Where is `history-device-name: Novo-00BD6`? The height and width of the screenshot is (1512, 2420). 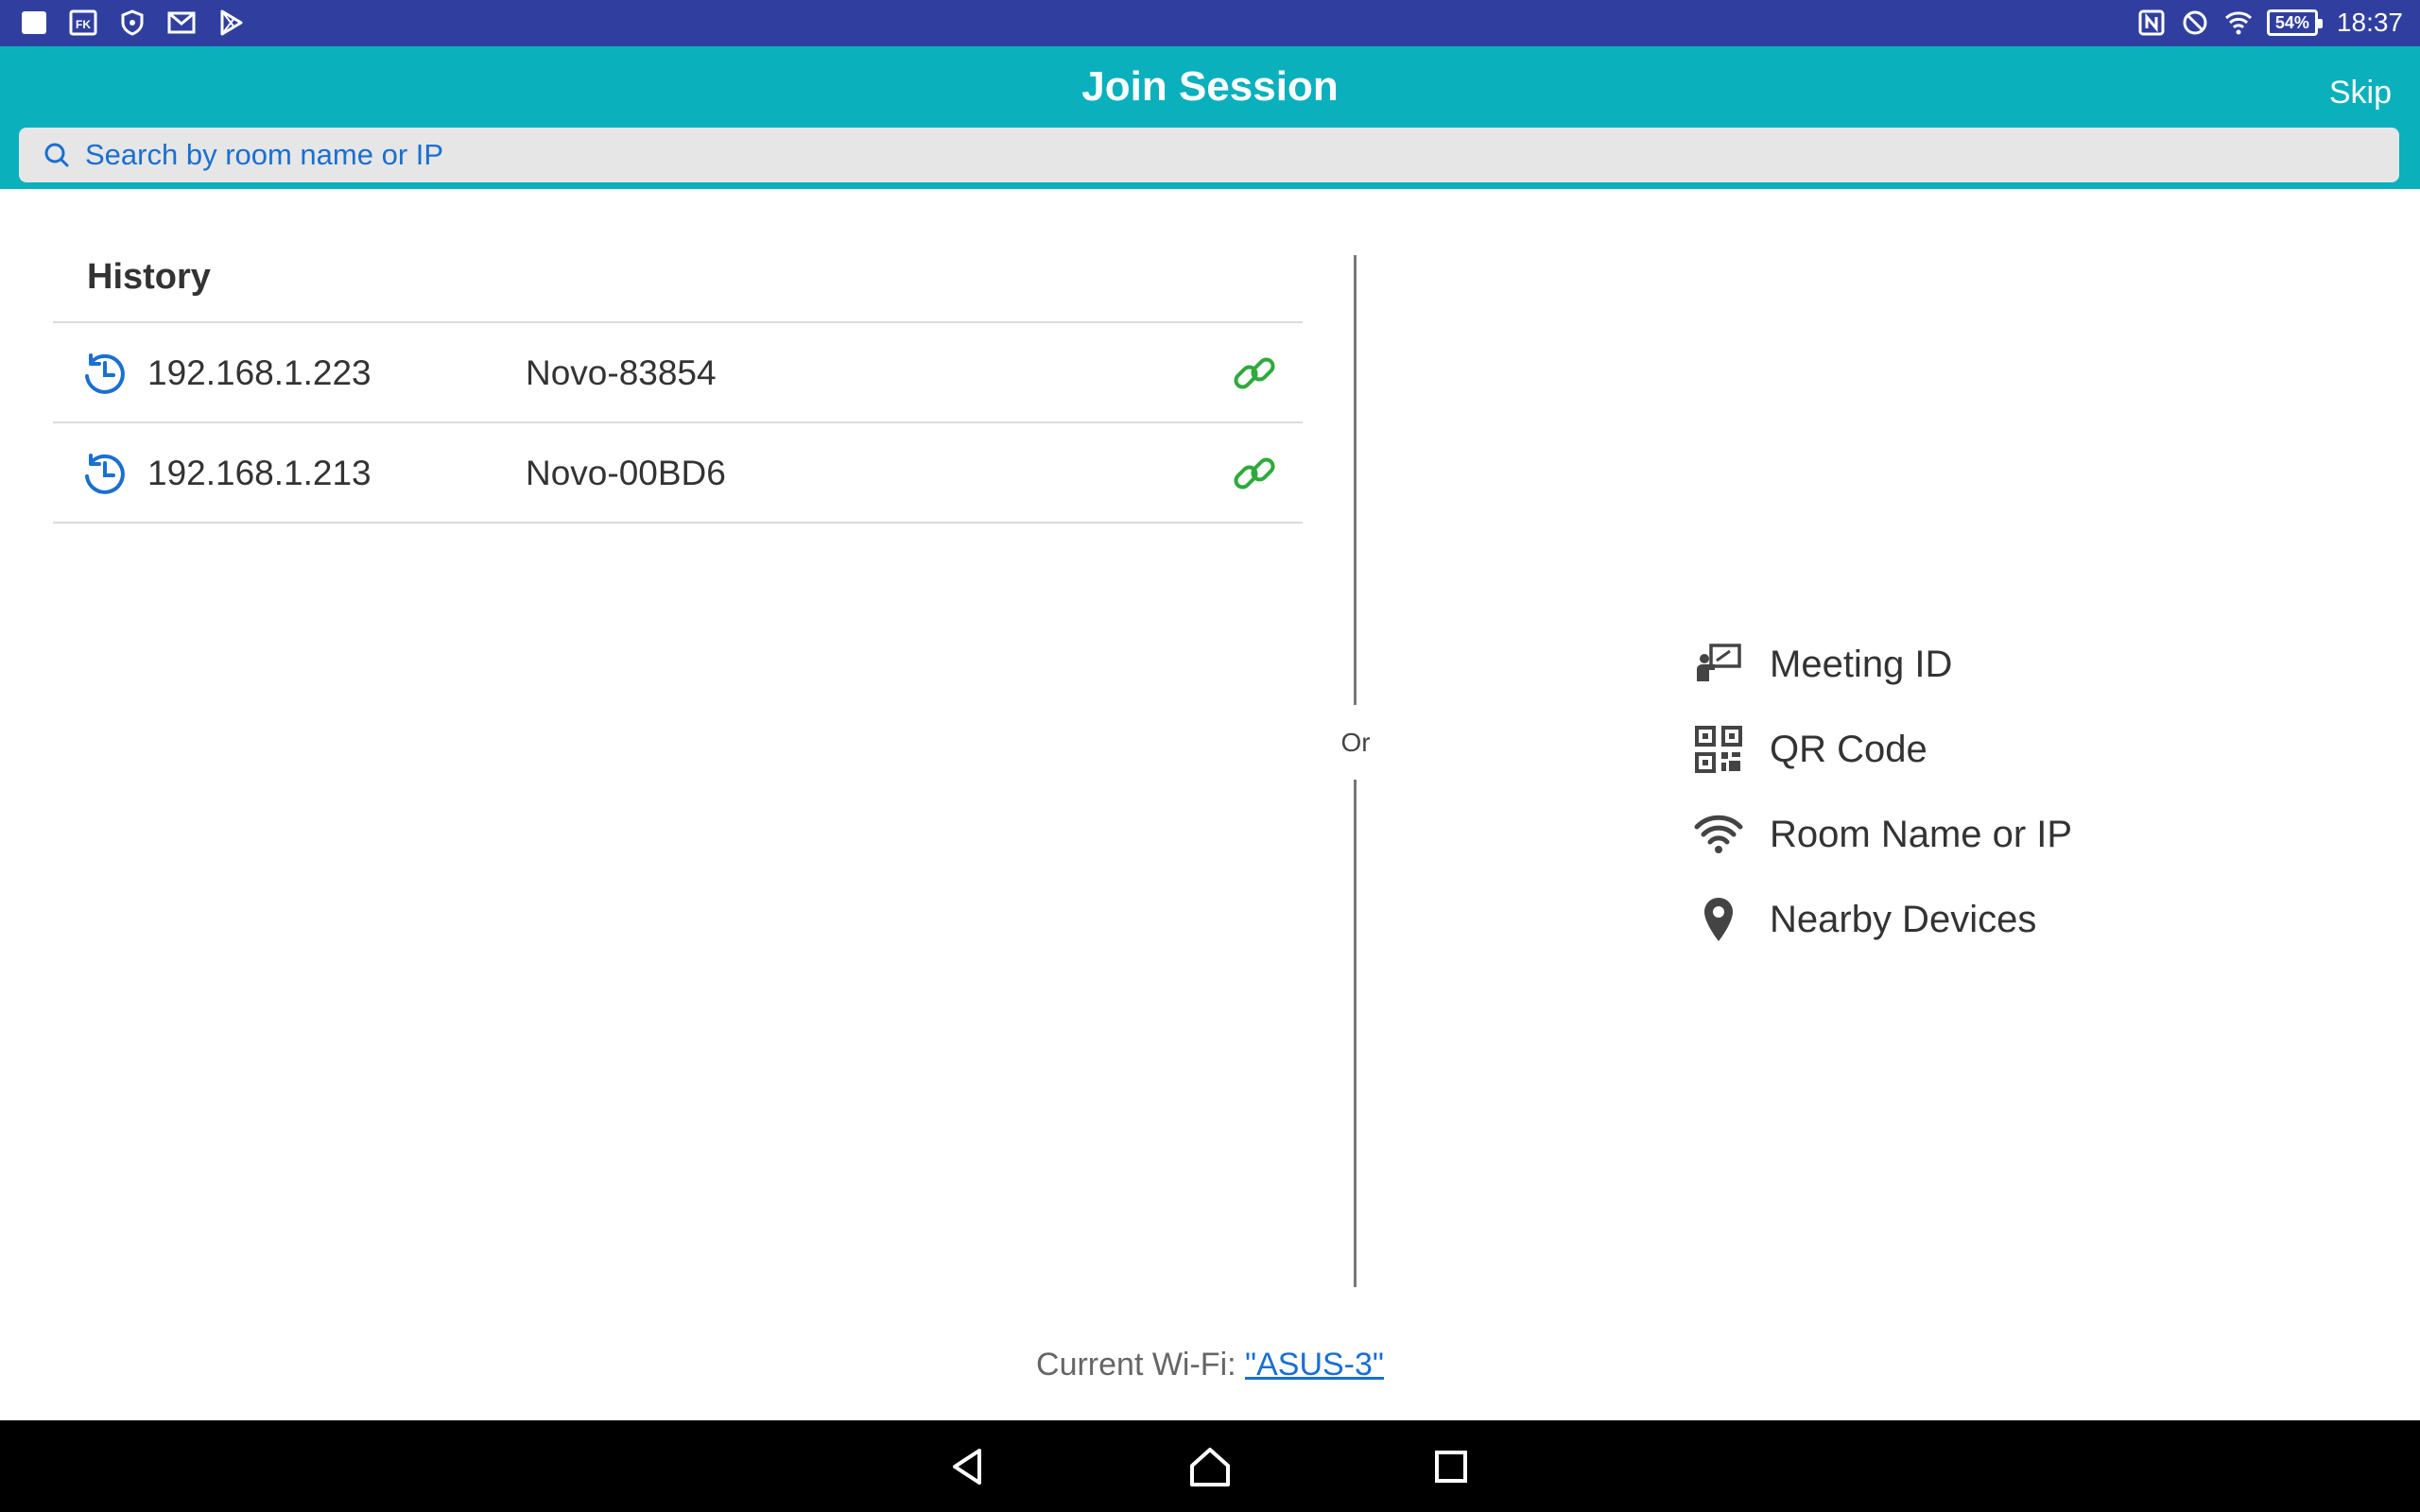
history-device-name: Novo-00BD6 is located at coordinates (626, 473).